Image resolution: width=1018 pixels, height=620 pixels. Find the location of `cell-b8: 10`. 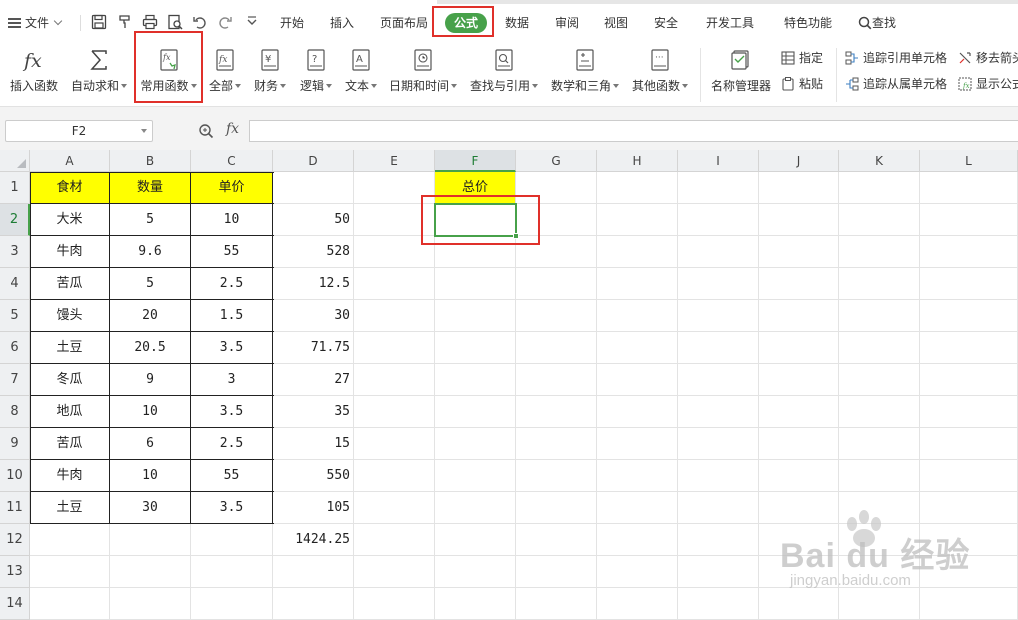

cell-b8: 10 is located at coordinates (150, 412).